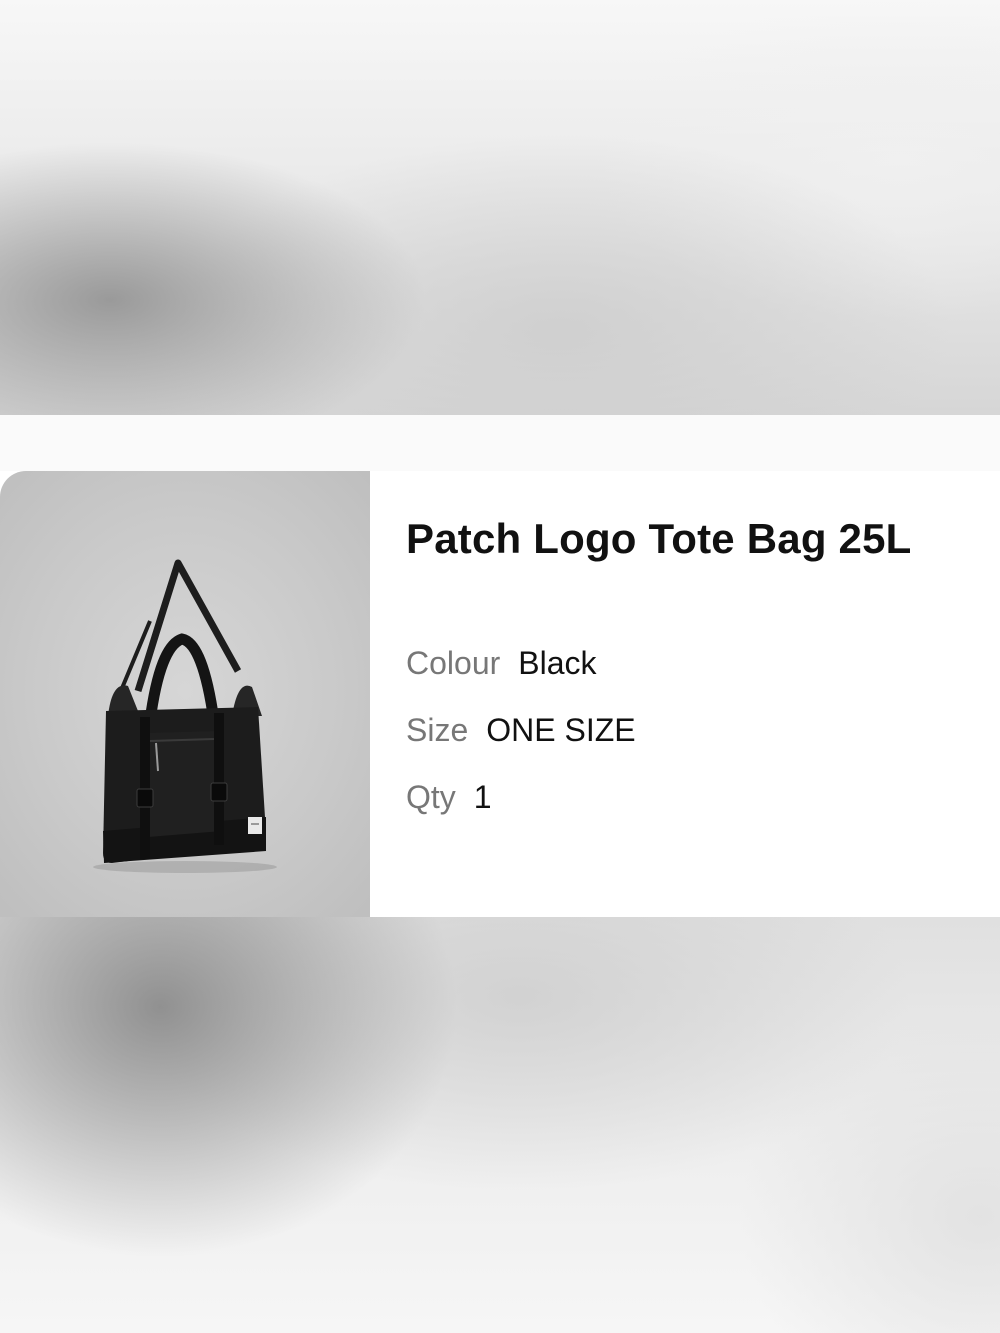 The height and width of the screenshot is (1333, 1000). Describe the element at coordinates (185, 716) in the screenshot. I see `tote-bag-icon` at that location.